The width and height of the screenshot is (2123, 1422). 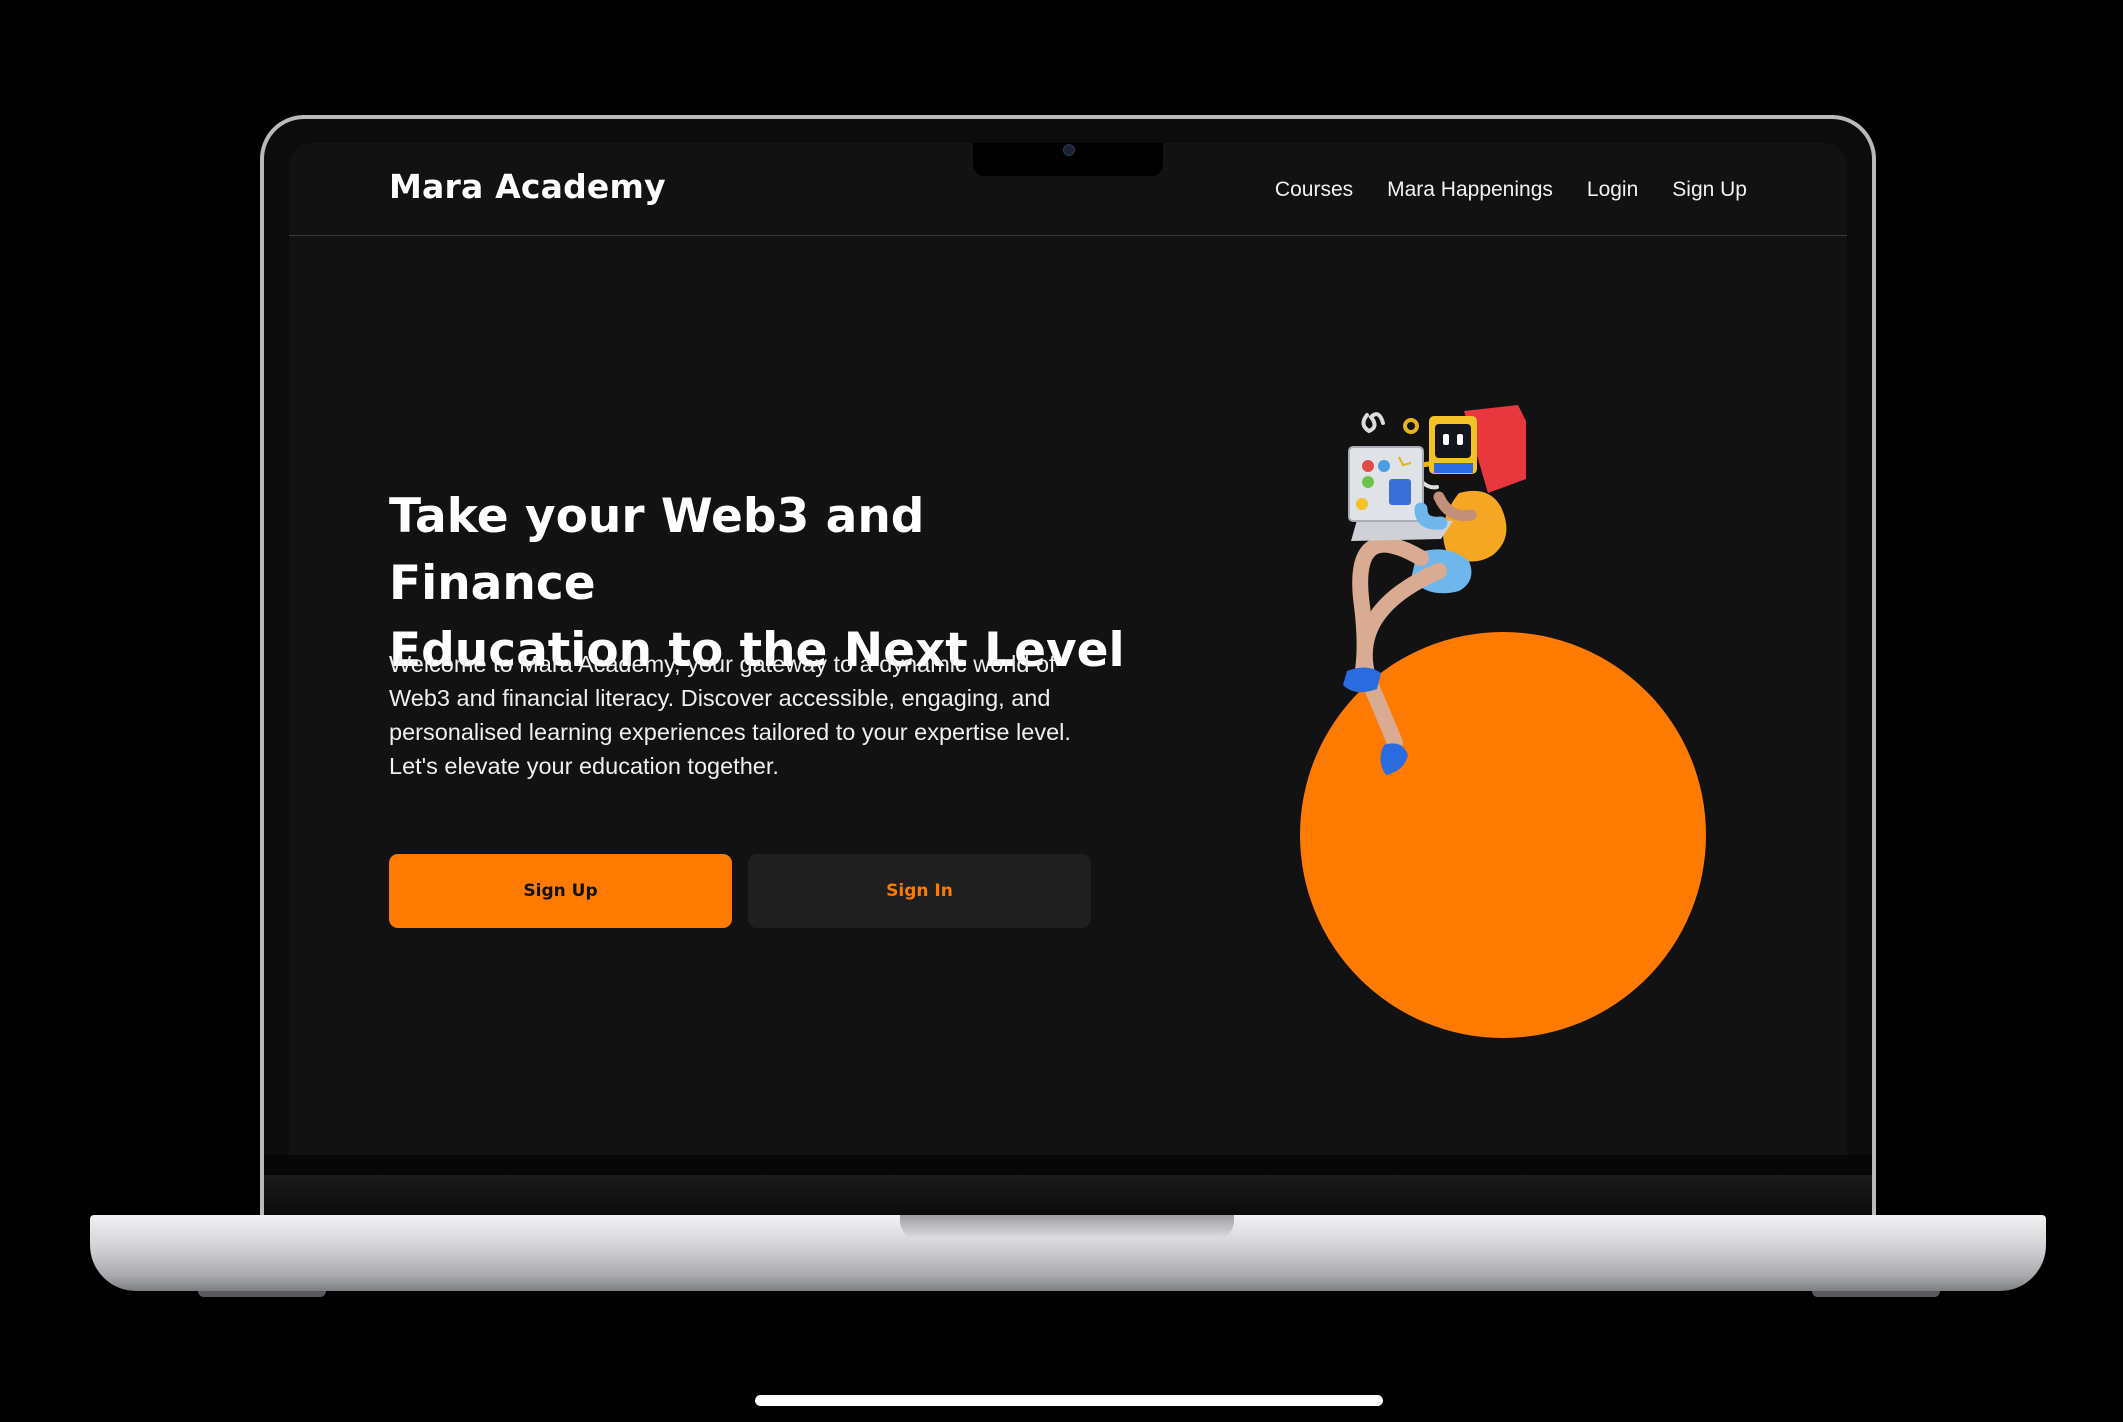 What do you see at coordinates (1612, 190) in the screenshot?
I see `nav-link-login: Login` at bounding box center [1612, 190].